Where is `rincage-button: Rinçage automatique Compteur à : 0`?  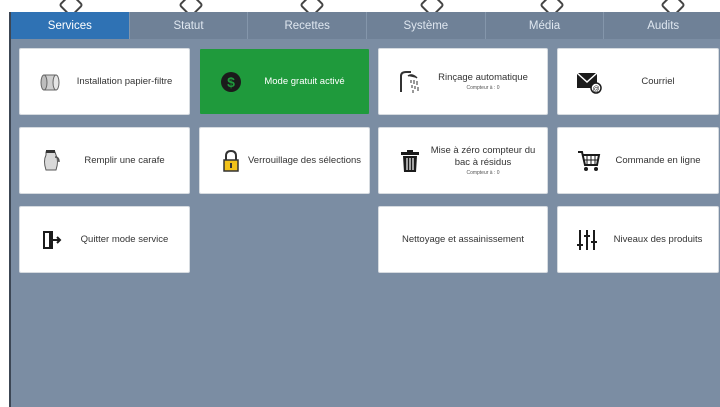 rincage-button: Rinçage automatique Compteur à : 0 is located at coordinates (463, 81).